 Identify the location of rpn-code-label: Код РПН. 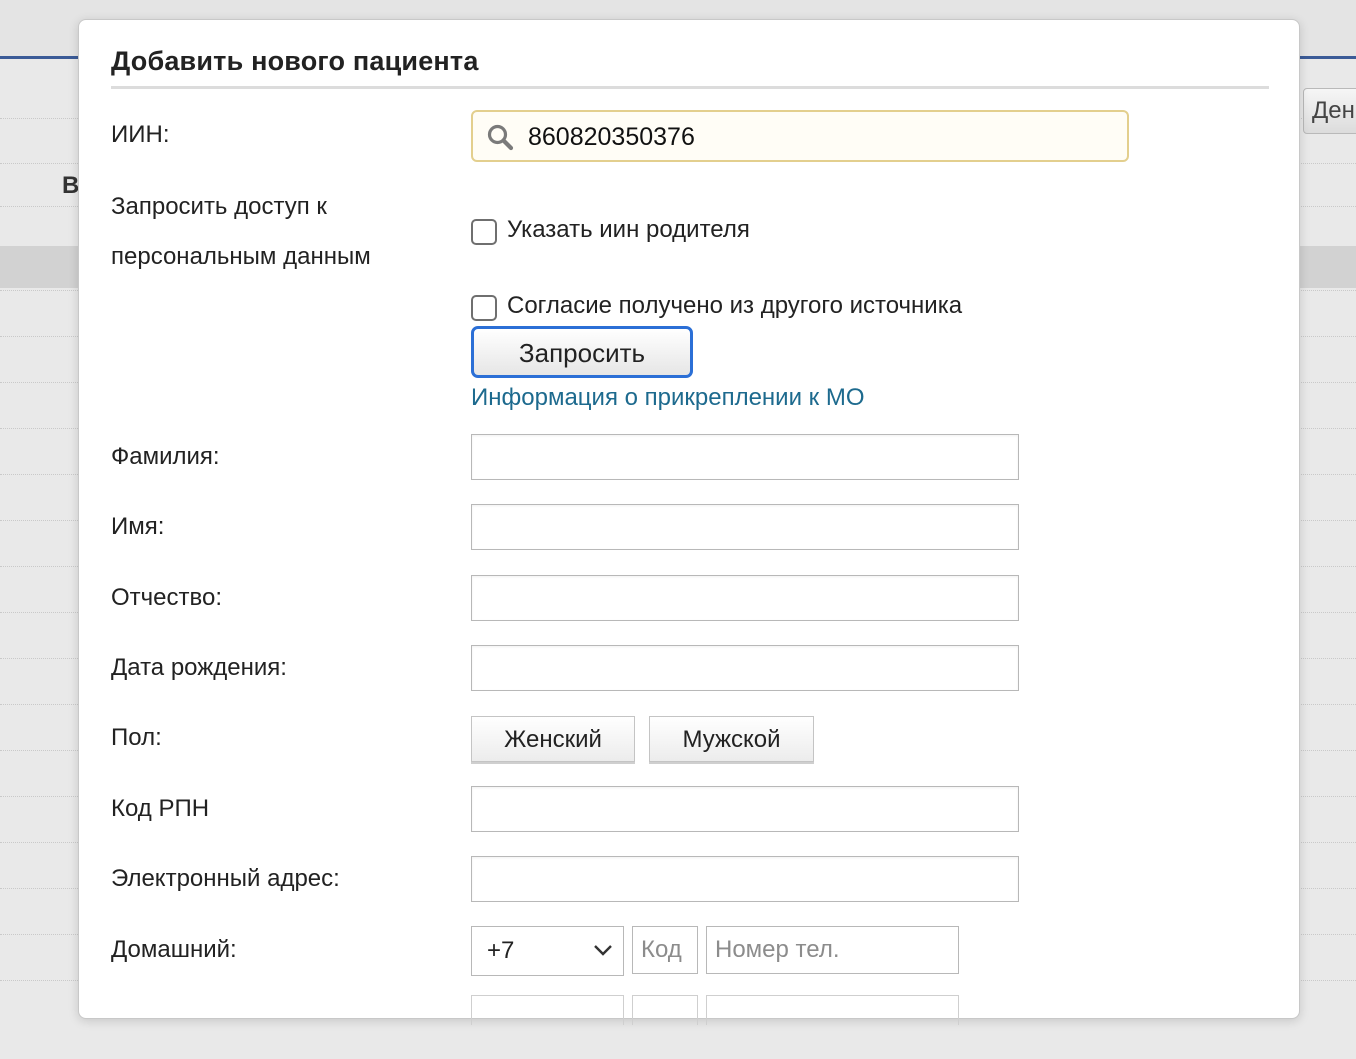
(160, 808).